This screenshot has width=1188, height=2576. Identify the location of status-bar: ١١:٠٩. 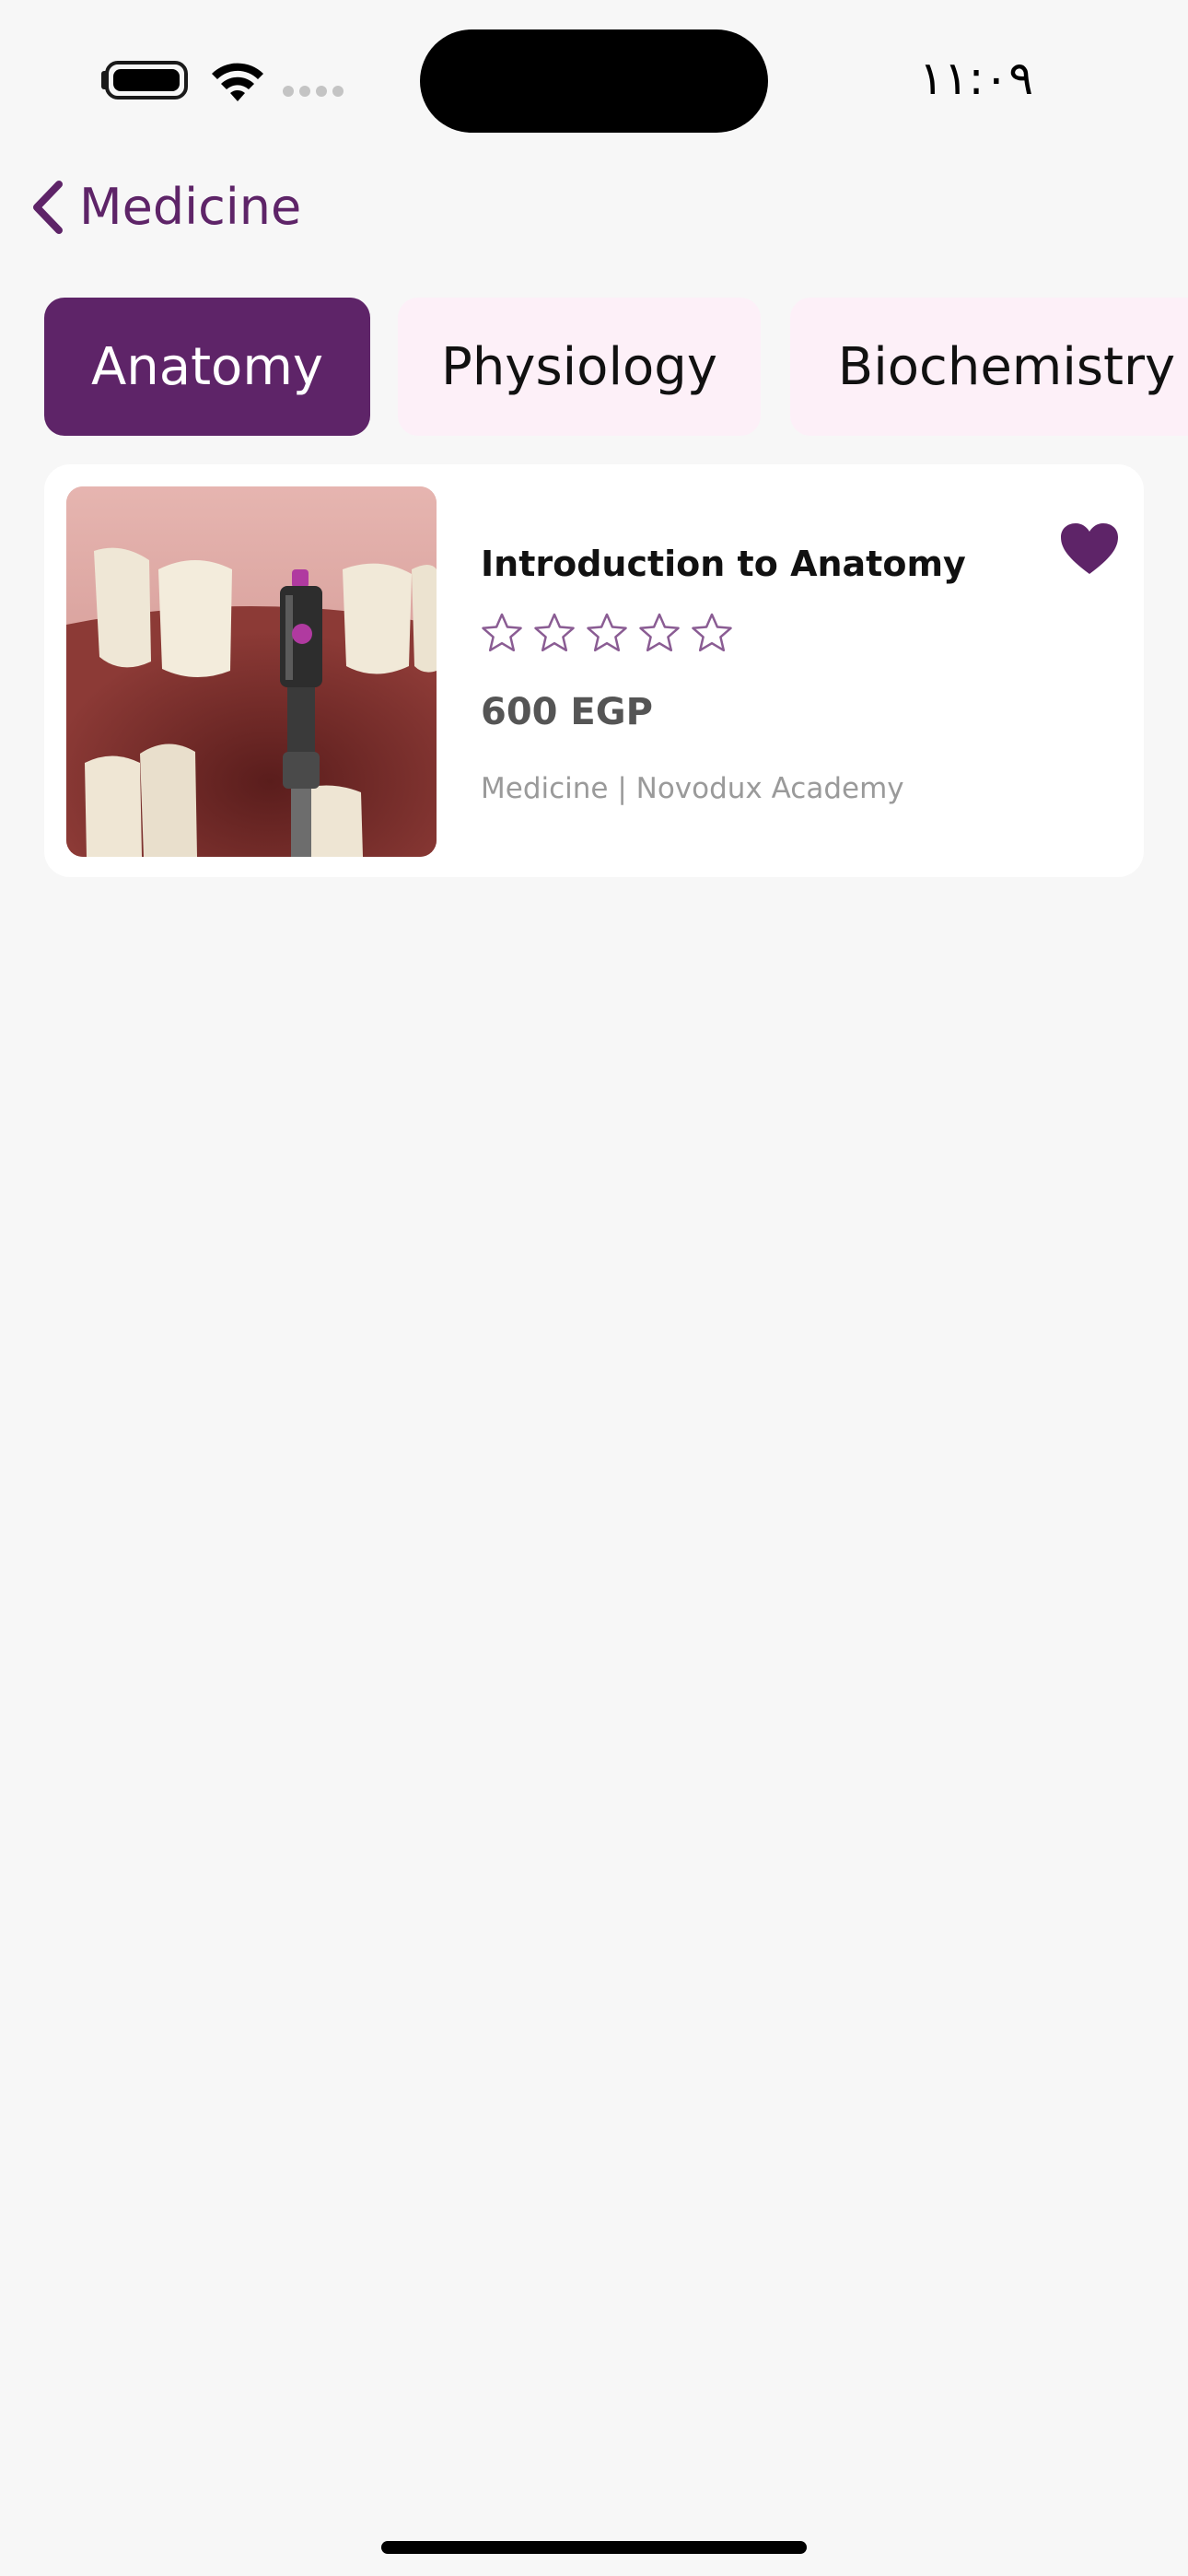
(594, 78).